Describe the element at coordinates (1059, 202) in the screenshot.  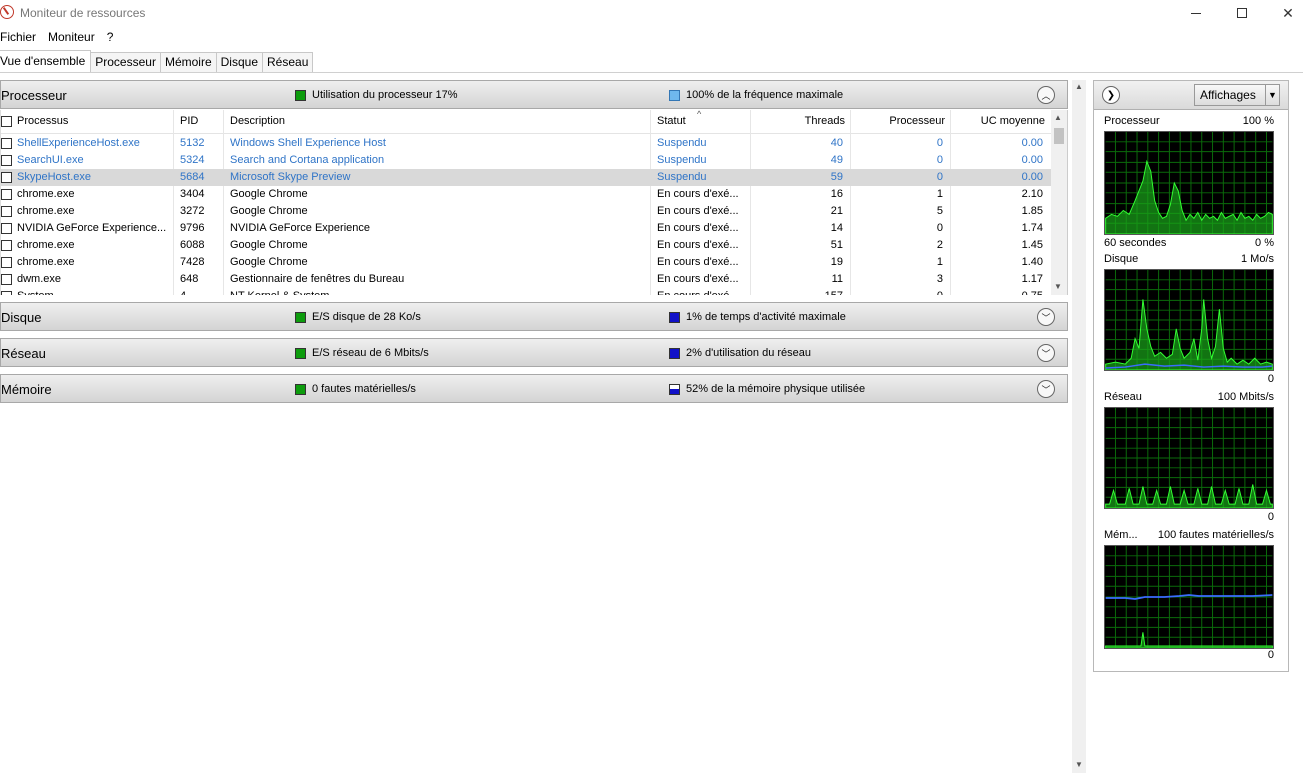
I see `table-scrollbar: ▲ ▼` at that location.